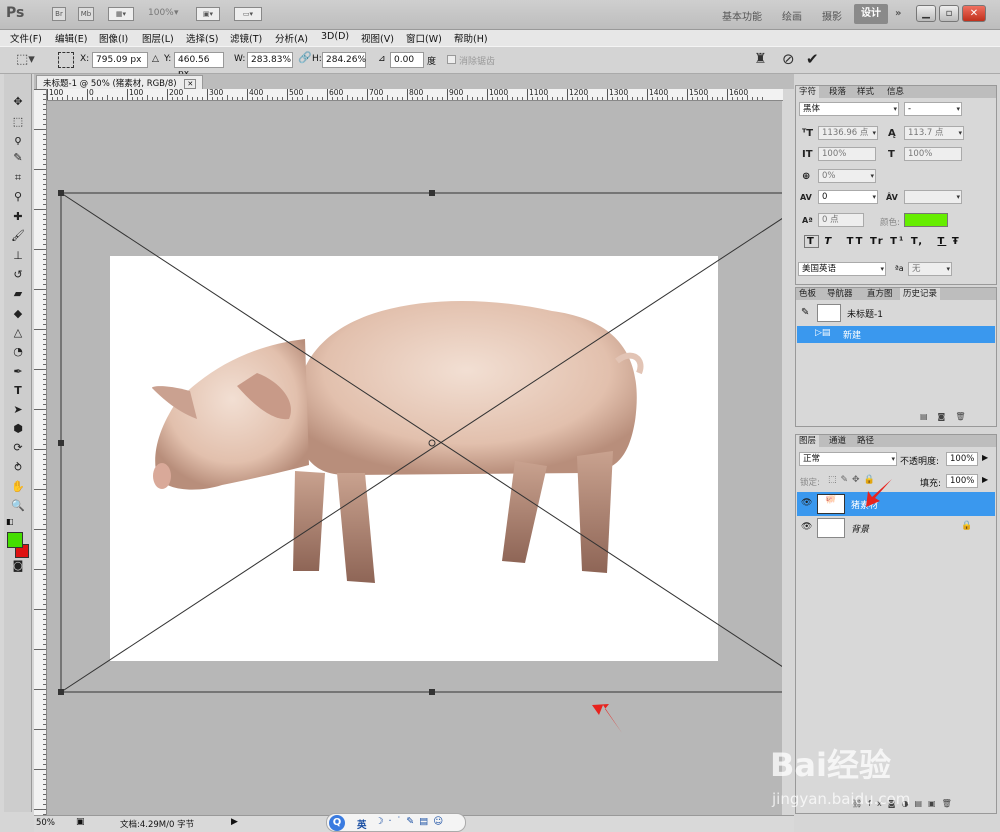 This screenshot has height=832, width=1000. I want to click on pen-tool-icon: ✒, so click(18, 372).